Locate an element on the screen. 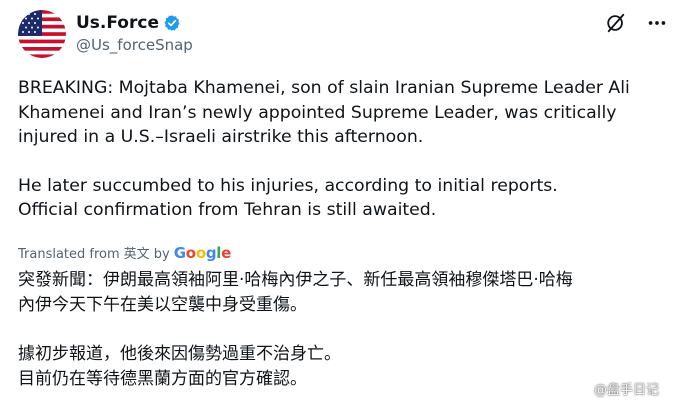  watermark: @盘手日记 is located at coordinates (614, 389).